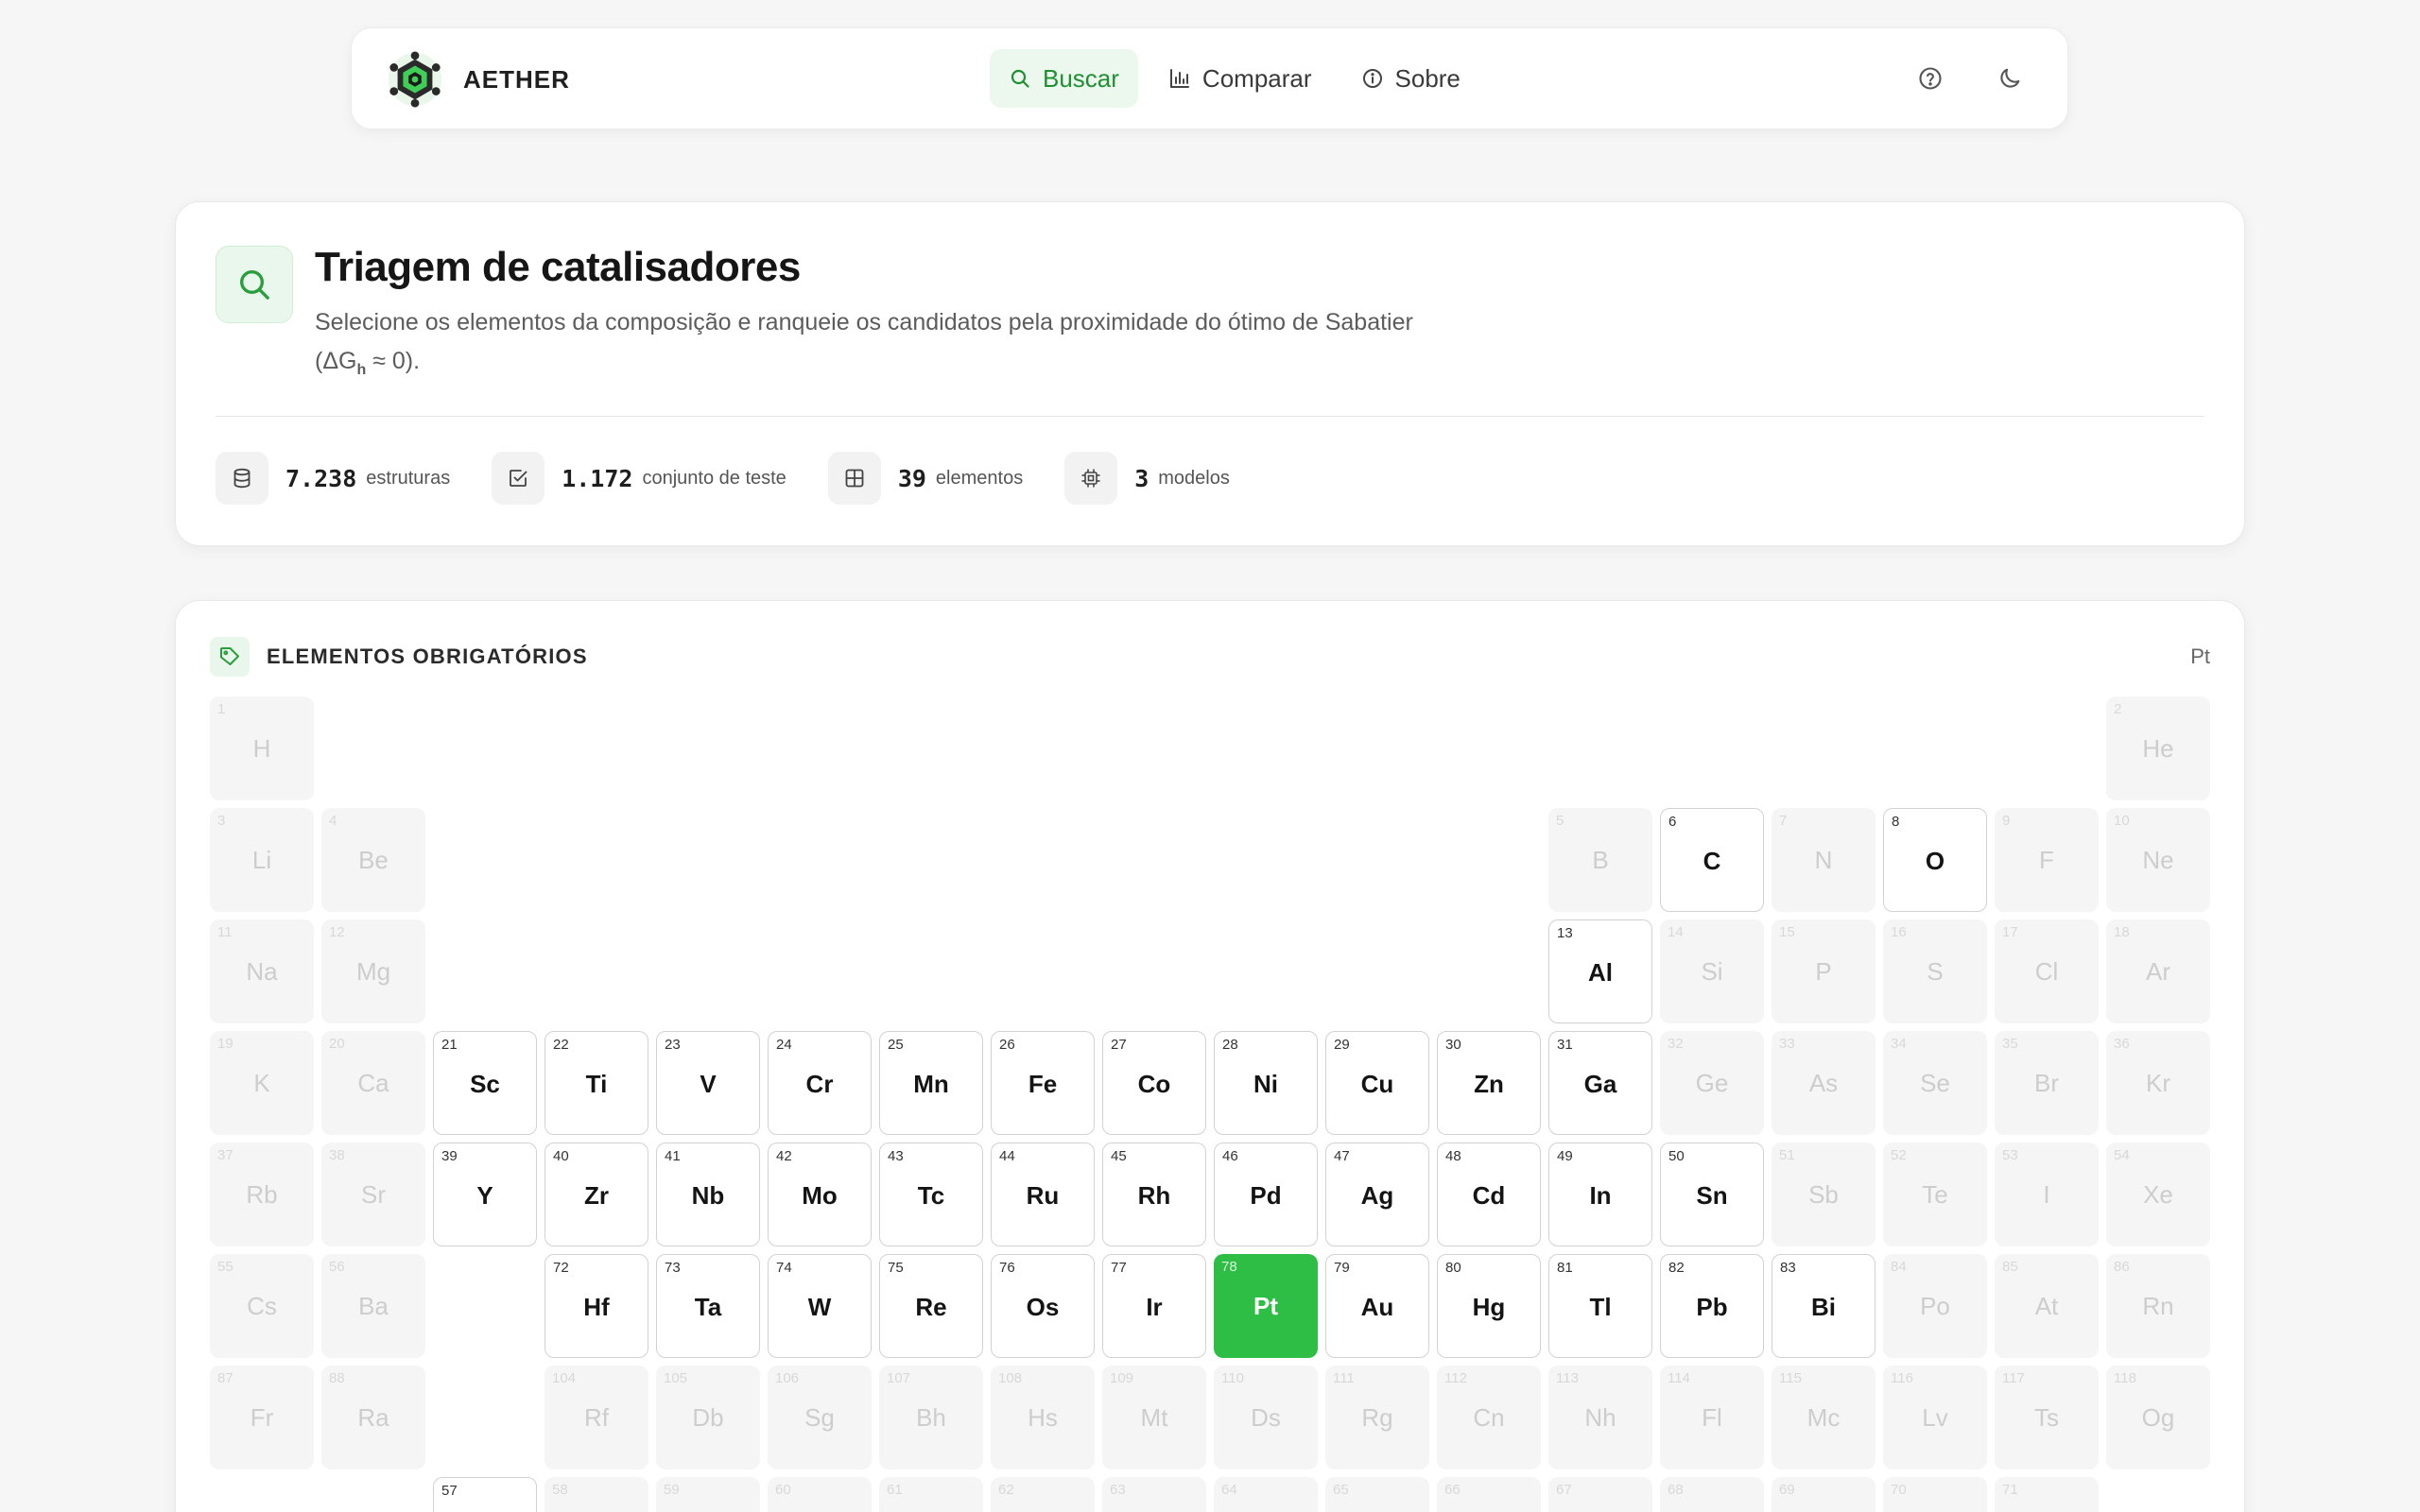 The image size is (2420, 1512). What do you see at coordinates (1601, 860) in the screenshot?
I see `element-symbol: B` at bounding box center [1601, 860].